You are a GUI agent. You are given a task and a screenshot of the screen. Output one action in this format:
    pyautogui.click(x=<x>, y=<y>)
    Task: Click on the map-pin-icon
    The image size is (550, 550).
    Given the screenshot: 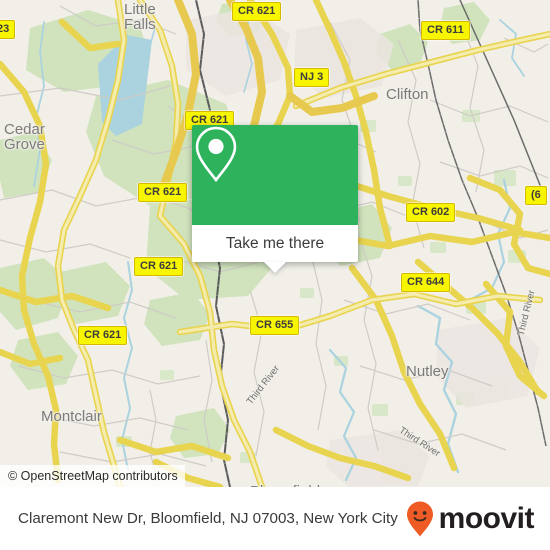 What is the action you would take?
    pyautogui.click(x=216, y=154)
    